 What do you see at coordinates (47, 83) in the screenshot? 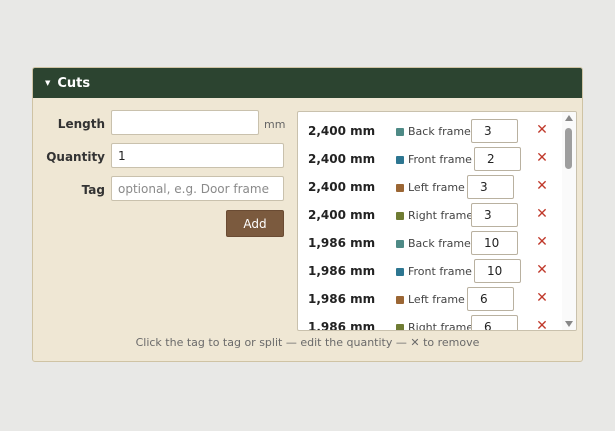
I see `collapse-caret-icon: ▼` at bounding box center [47, 83].